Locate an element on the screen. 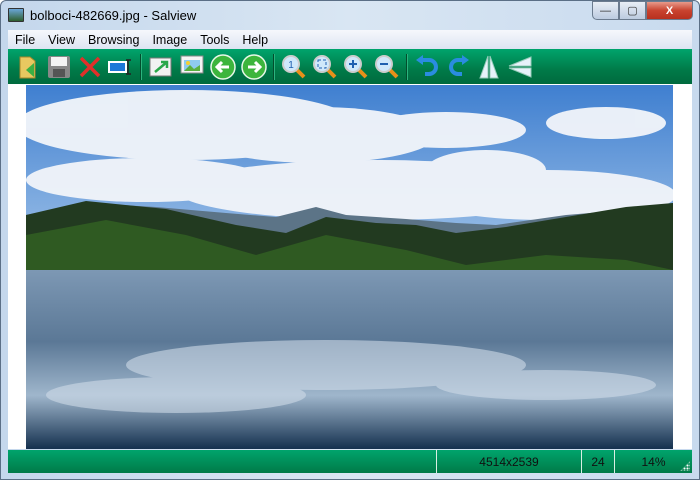 Image resolution: width=700 pixels, height=480 pixels. toolbar: 1 is located at coordinates (350, 66).